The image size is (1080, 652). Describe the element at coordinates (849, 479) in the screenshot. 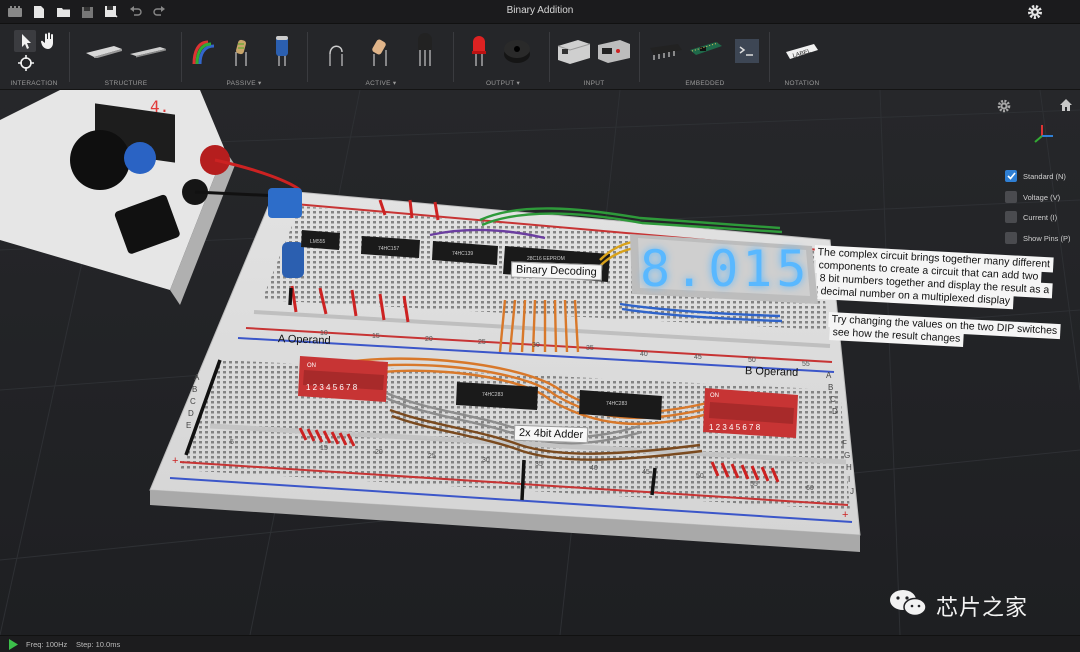

I see `svg-text: I` at that location.